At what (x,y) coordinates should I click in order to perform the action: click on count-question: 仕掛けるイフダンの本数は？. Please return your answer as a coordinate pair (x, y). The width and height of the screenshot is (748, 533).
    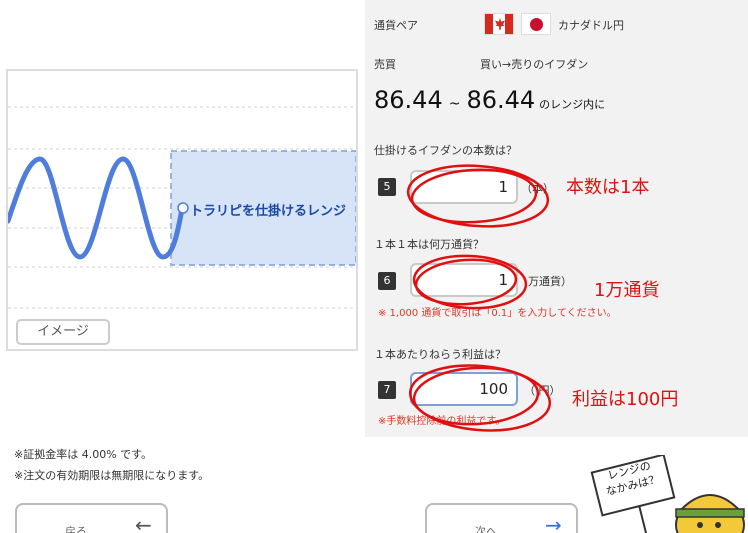
    Looking at the image, I should click on (445, 150).